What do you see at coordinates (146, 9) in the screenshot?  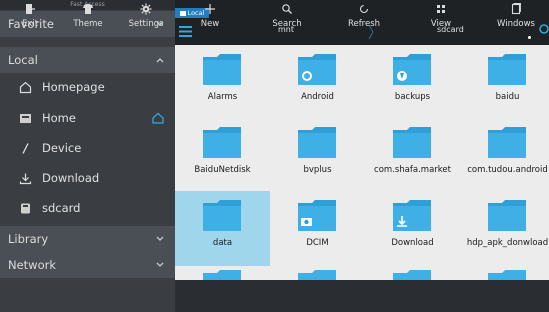 I see `settings-icon` at bounding box center [146, 9].